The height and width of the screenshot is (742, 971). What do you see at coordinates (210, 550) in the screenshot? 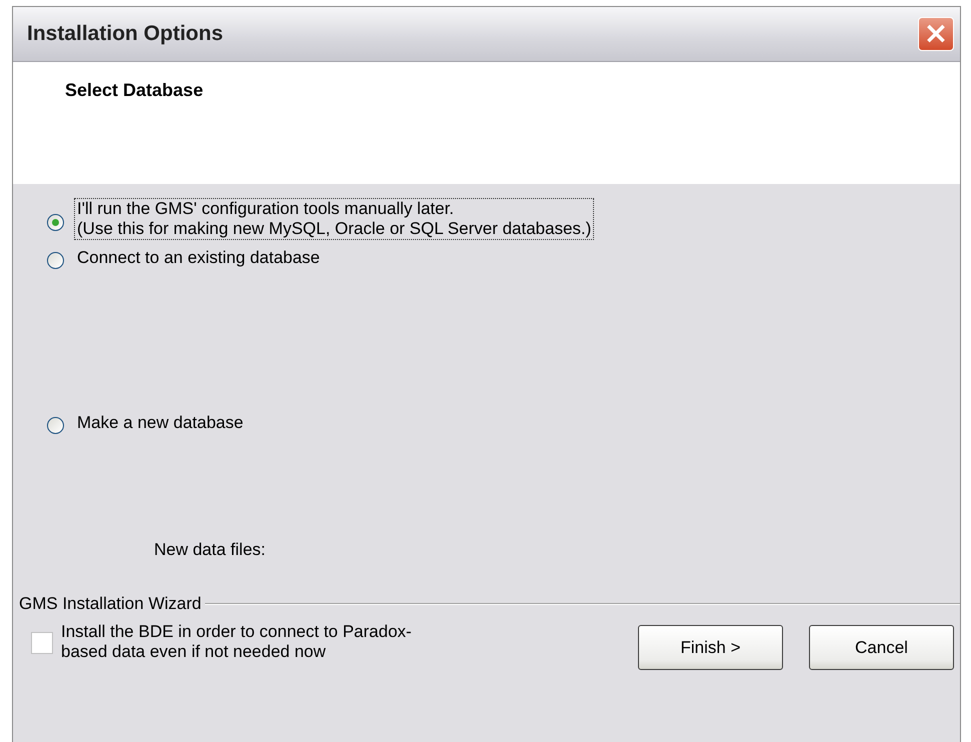
I see `new-data-files-label: New data files:` at bounding box center [210, 550].